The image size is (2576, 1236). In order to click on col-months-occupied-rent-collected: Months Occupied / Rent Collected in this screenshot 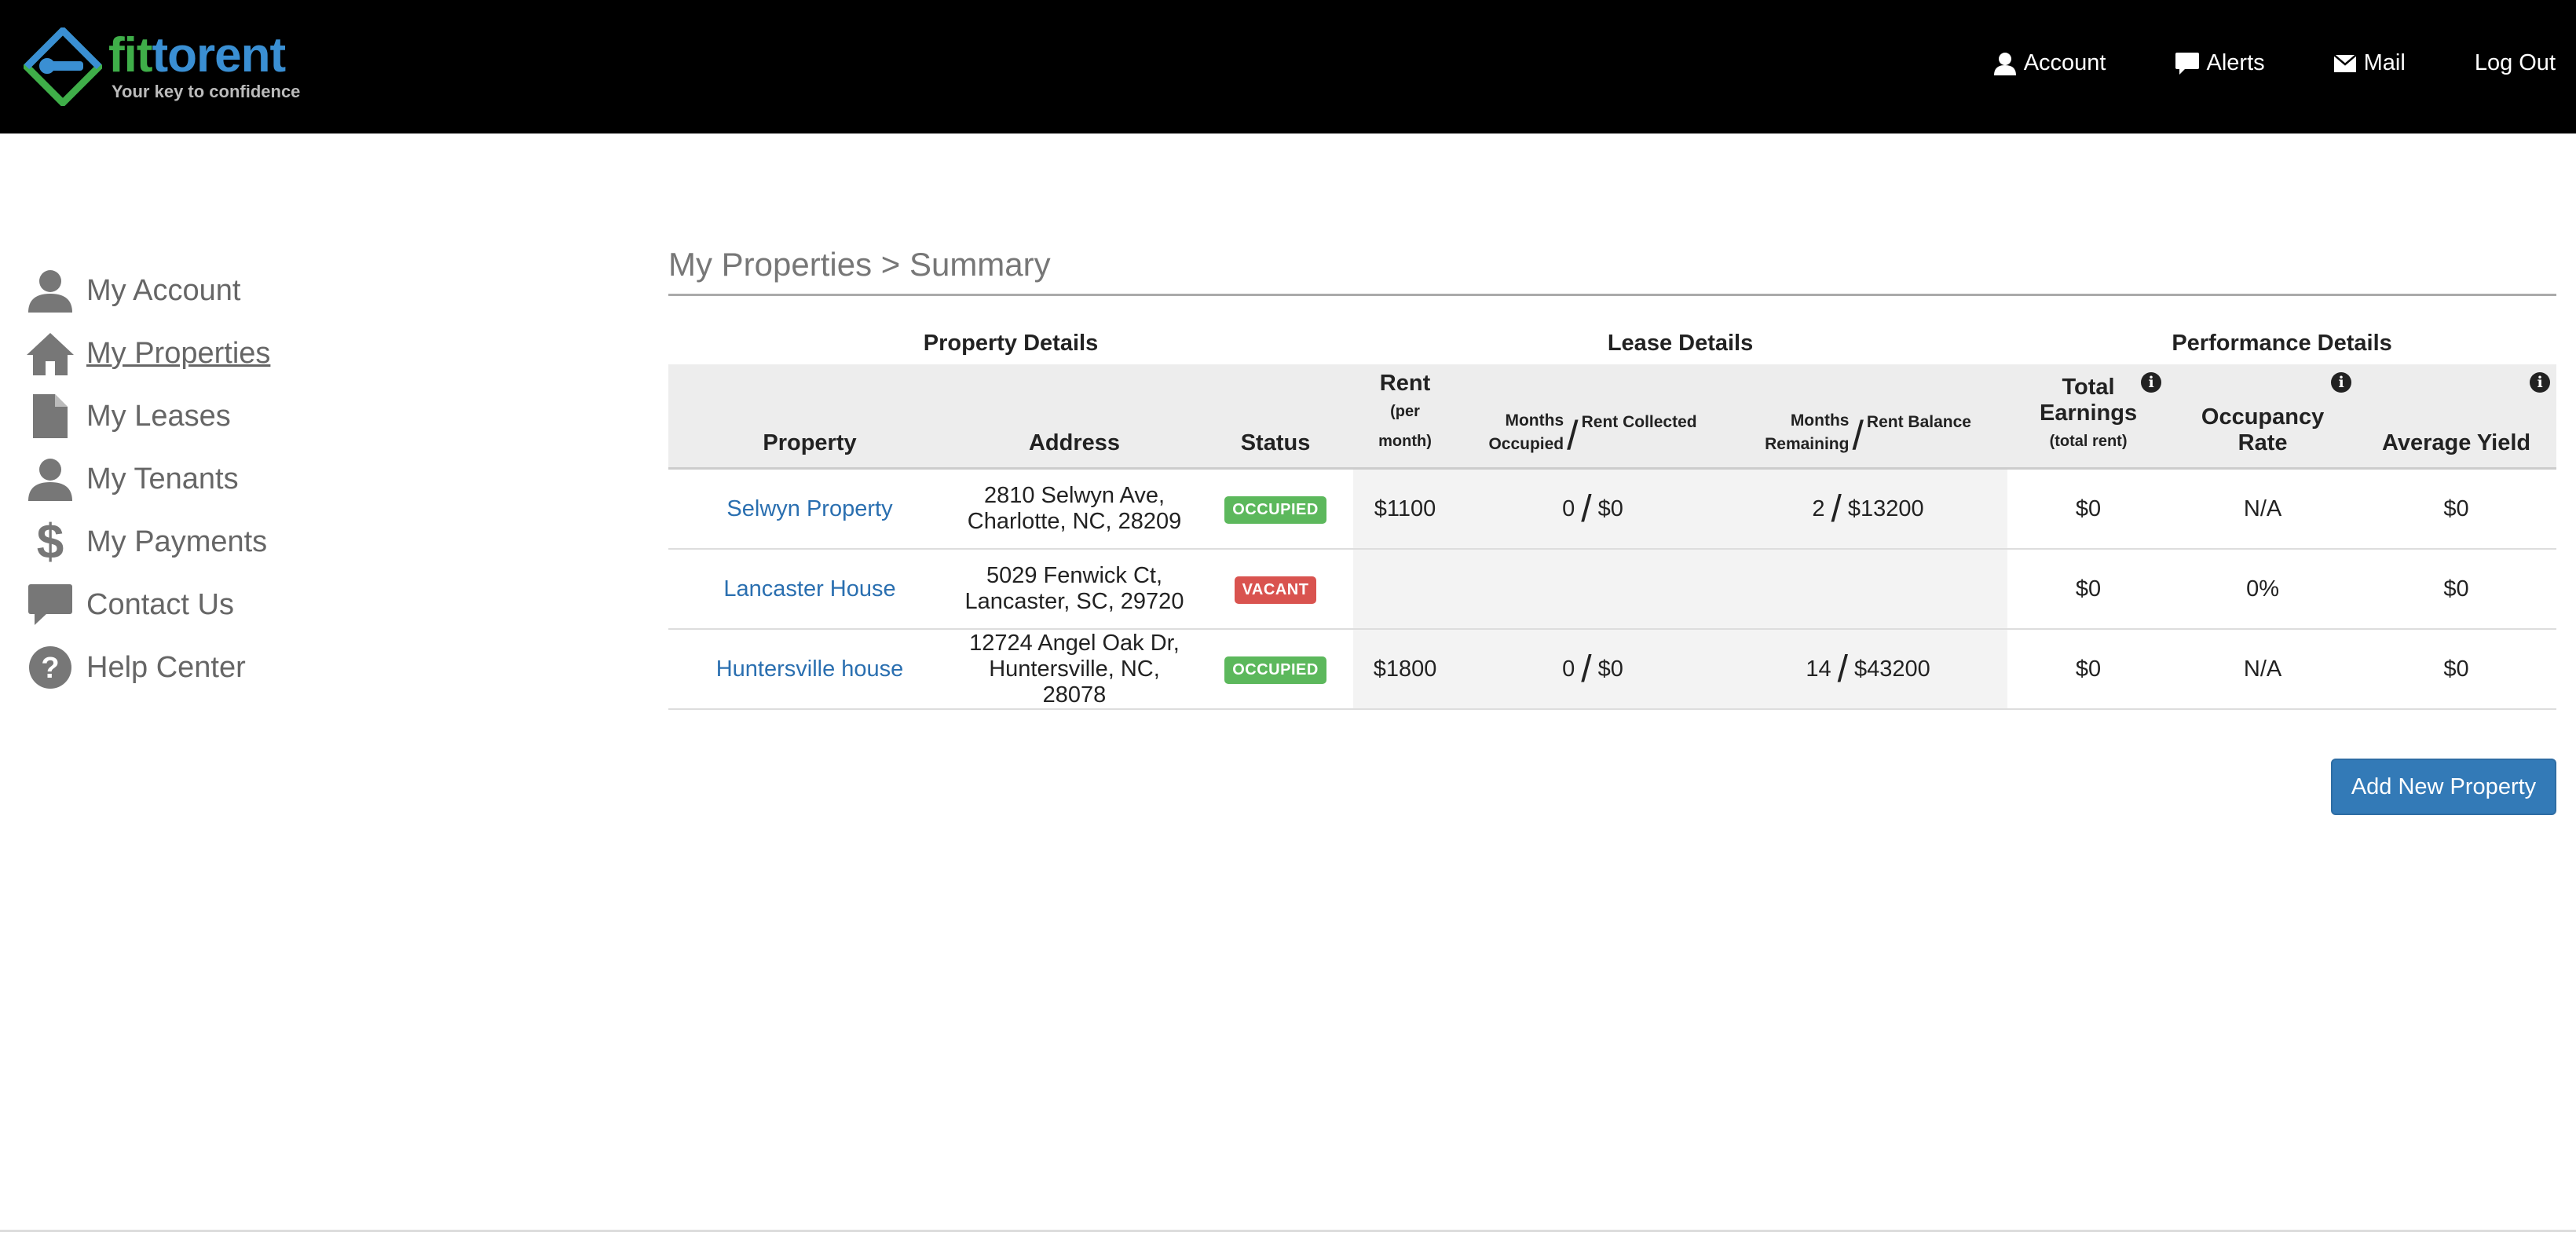, I will do `click(1593, 417)`.